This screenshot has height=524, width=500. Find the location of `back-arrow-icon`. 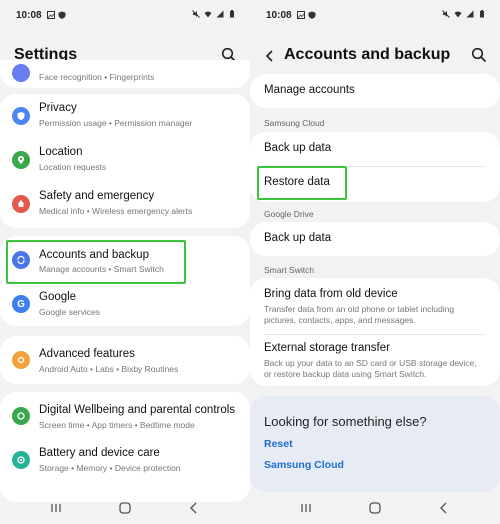

back-arrow-icon is located at coordinates (270, 56).